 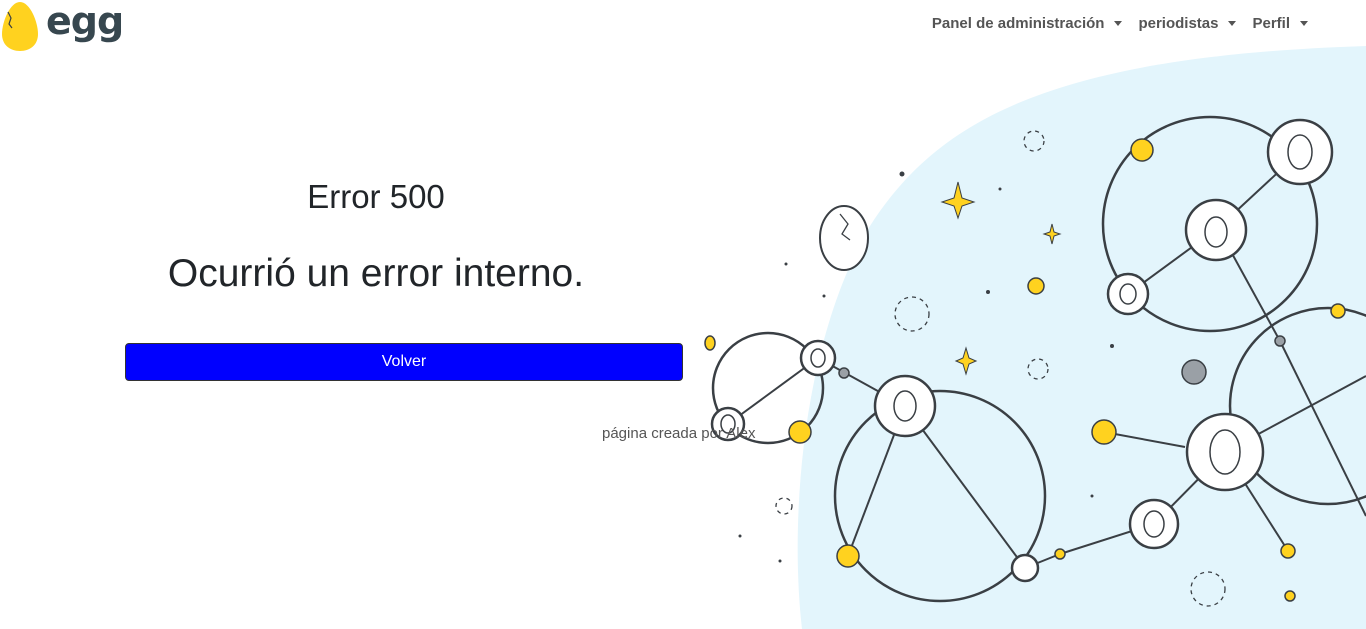 I want to click on error-message-heading: Ocurrió un error interno., so click(x=376, y=273).